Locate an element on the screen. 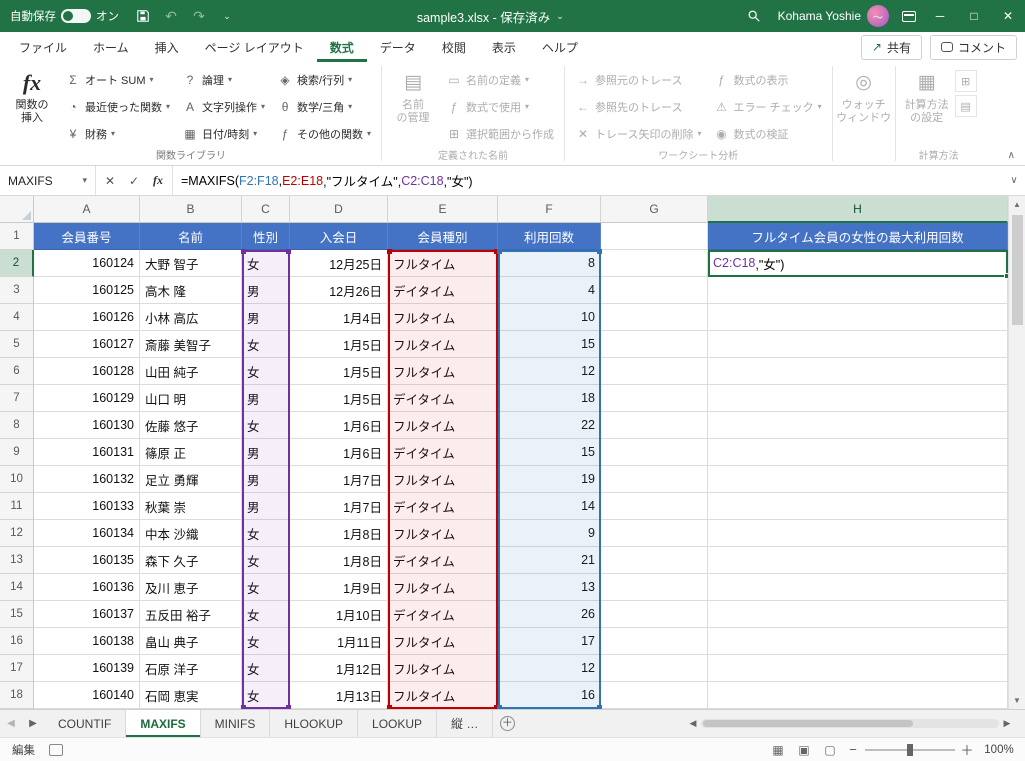  tab-view: 表示 is located at coordinates (504, 47).